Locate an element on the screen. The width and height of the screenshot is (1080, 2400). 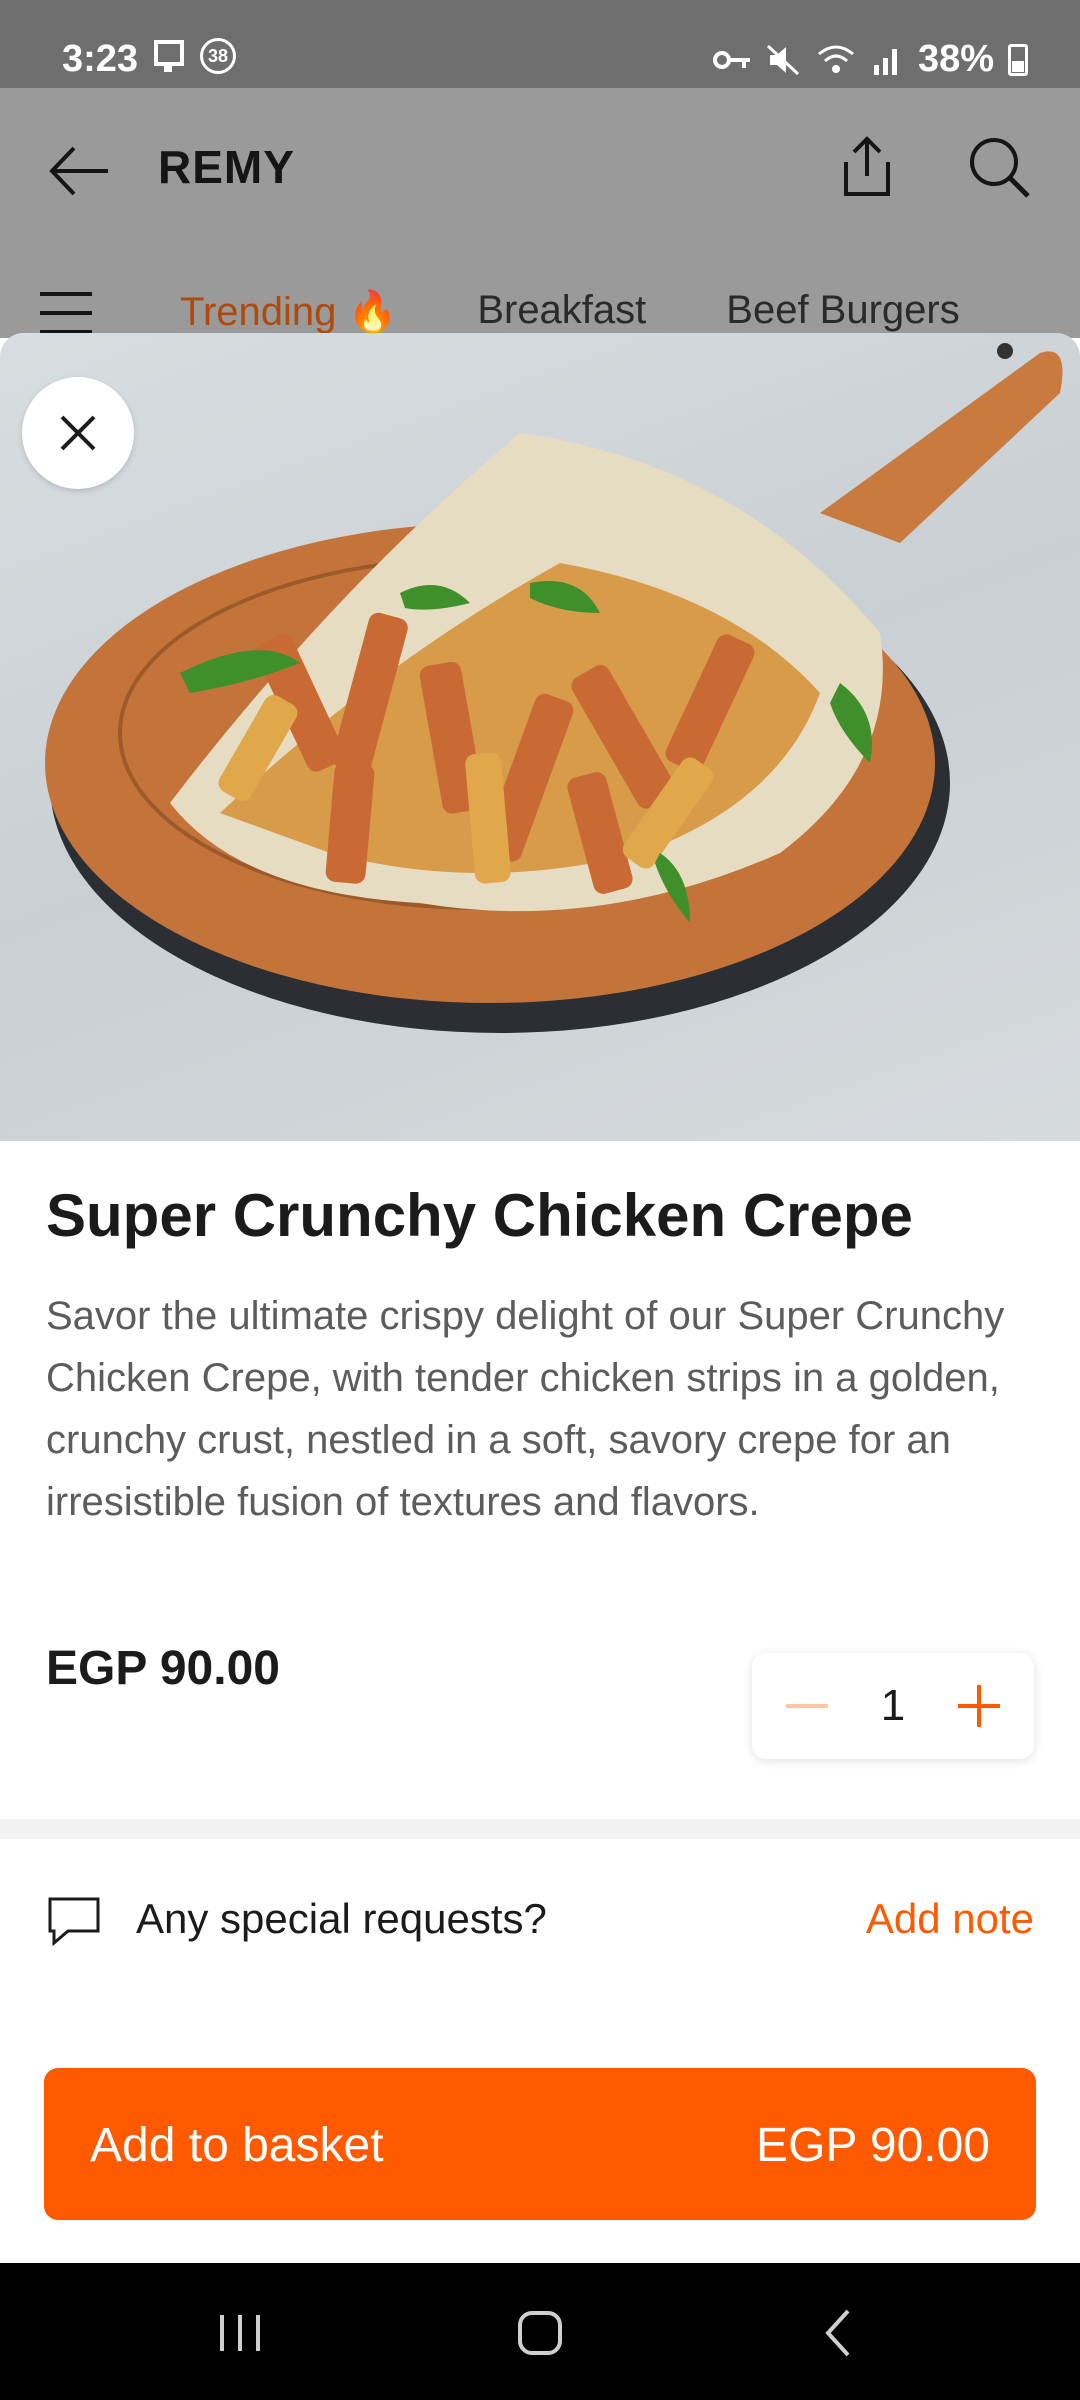
status-icons-left: 38 is located at coordinates (193, 56).